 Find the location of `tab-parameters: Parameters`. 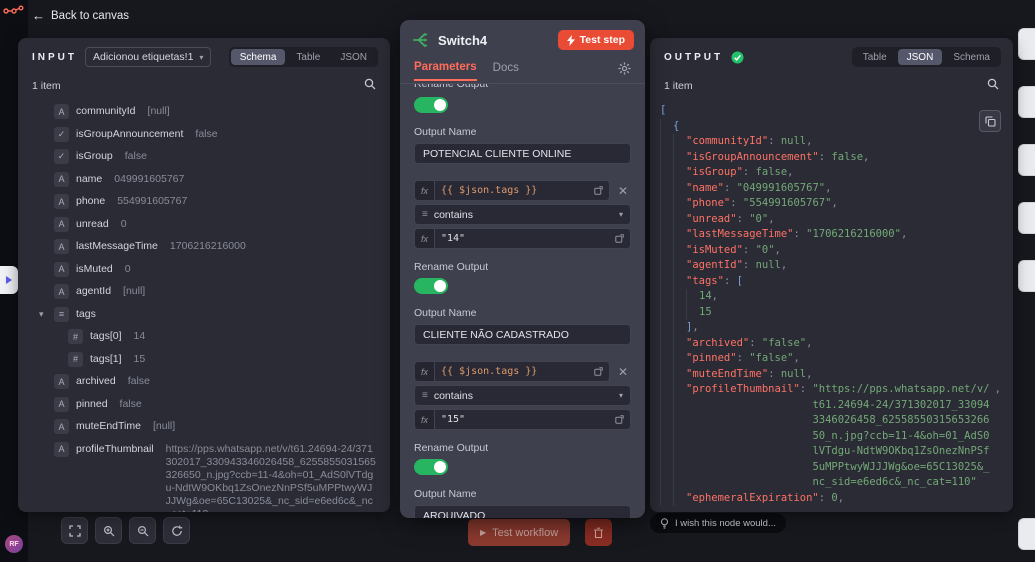

tab-parameters: Parameters is located at coordinates (445, 71).